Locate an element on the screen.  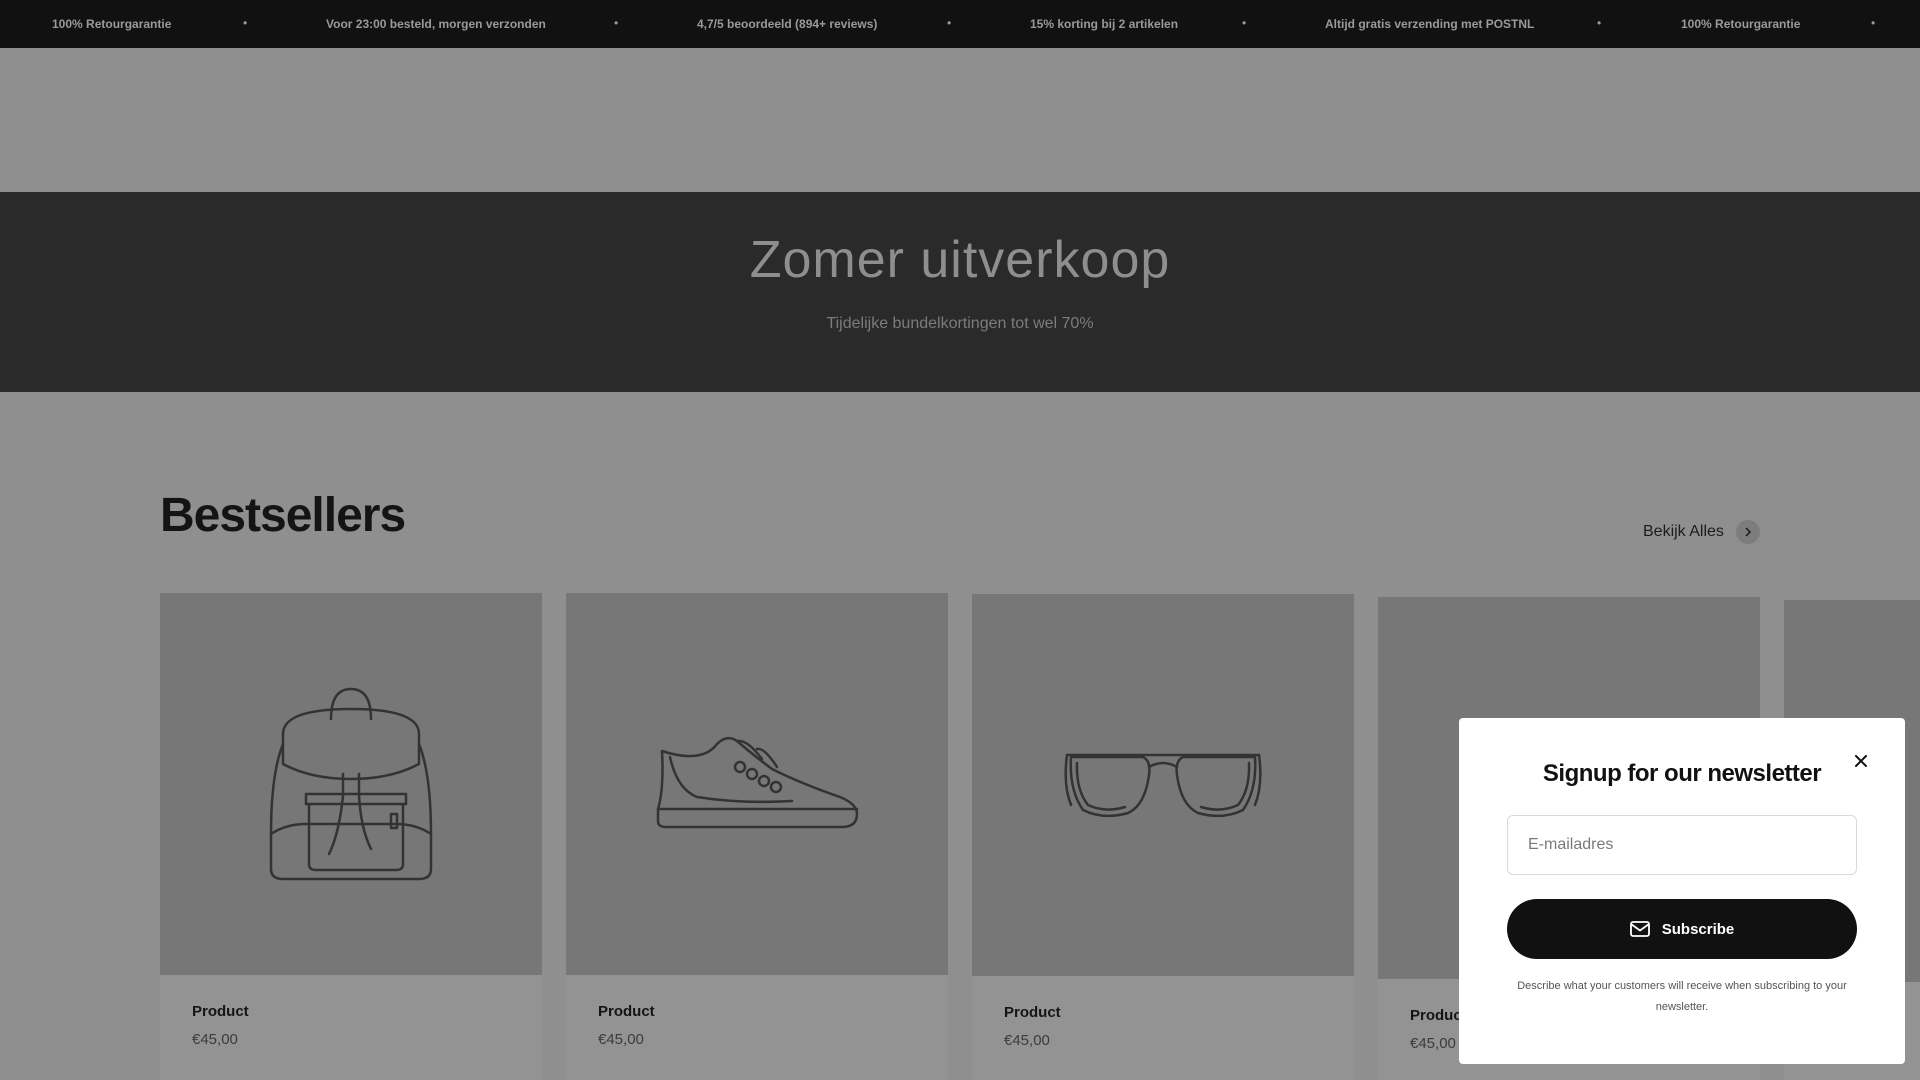
subscribe-button: Subscribe is located at coordinates (1682, 929).